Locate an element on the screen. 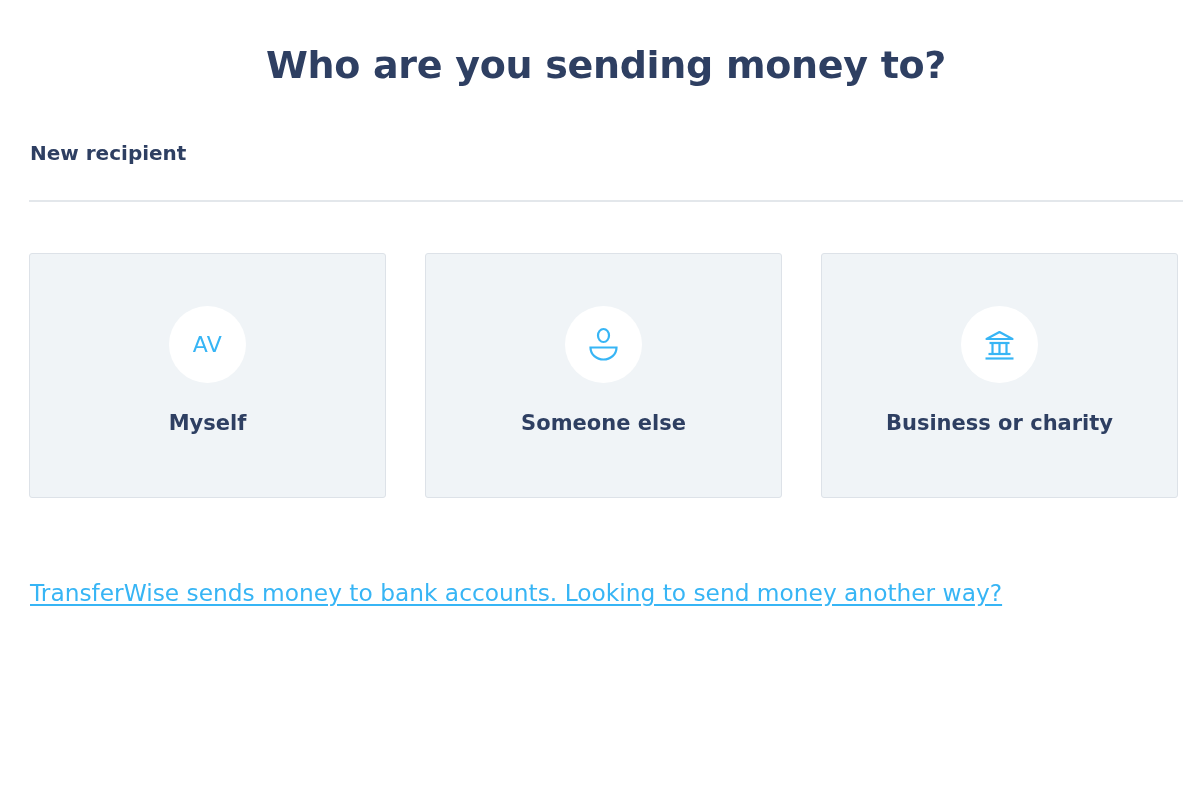 Image resolution: width=1200 pixels, height=807 pixels. page-title: Who are you sending money to? is located at coordinates (606, 66).